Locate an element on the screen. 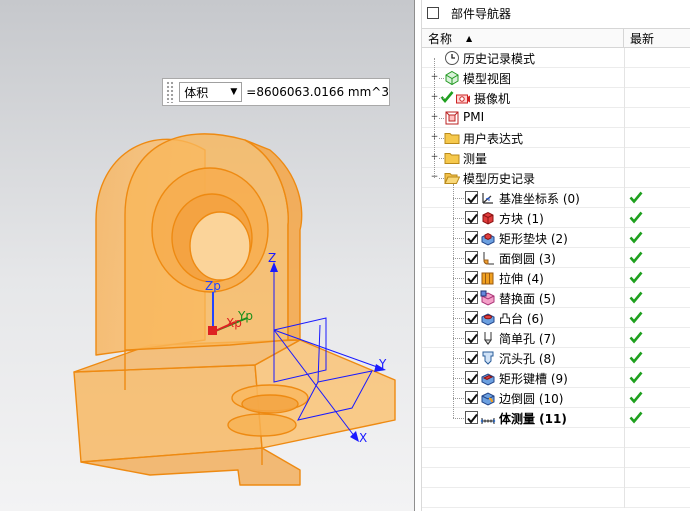 Image resolution: width=690 pixels, height=511 pixels. panel-splitter is located at coordinates (418, 255).